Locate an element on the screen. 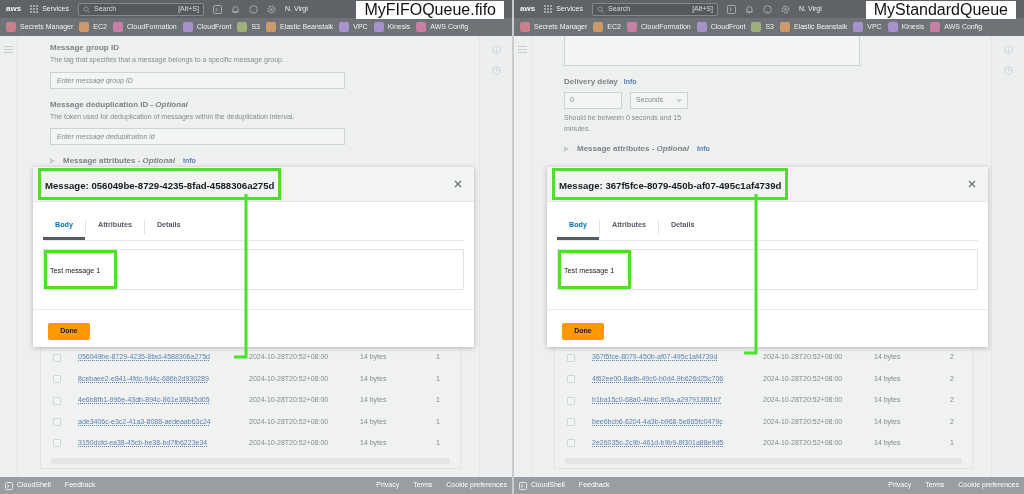  queue-caption: MyFIFOQueue.fifo is located at coordinates (430, 10).